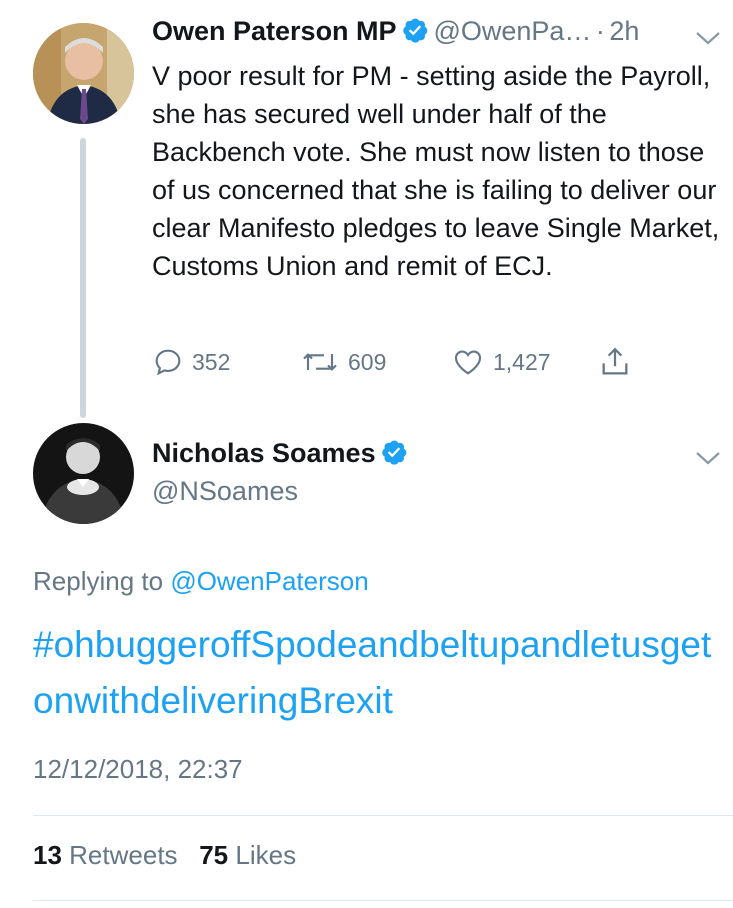  I want to click on divider-top, so click(383, 815).